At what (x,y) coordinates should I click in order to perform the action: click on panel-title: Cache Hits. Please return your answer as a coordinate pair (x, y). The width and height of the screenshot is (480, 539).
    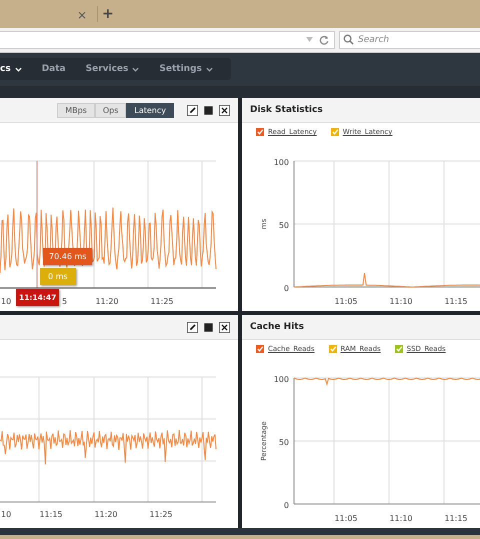
    Looking at the image, I should click on (277, 327).